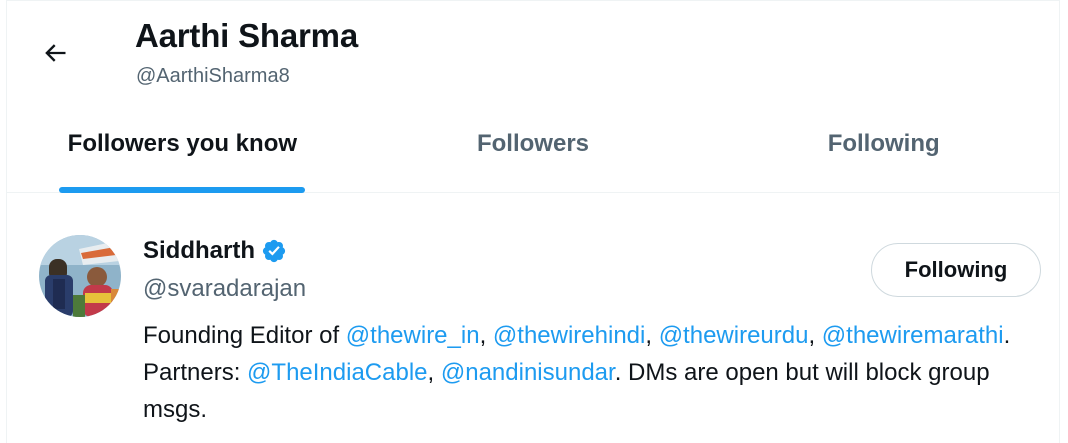  Describe the element at coordinates (883, 143) in the screenshot. I see `tab-label: Following` at that location.